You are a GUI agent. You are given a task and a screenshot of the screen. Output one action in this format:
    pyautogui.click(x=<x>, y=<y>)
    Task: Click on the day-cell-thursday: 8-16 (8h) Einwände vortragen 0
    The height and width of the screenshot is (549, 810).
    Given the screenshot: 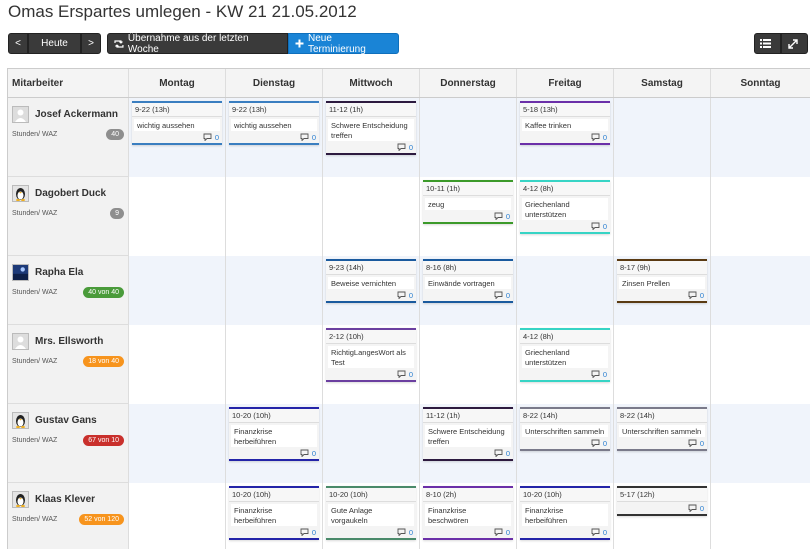 What is the action you would take?
    pyautogui.click(x=468, y=290)
    